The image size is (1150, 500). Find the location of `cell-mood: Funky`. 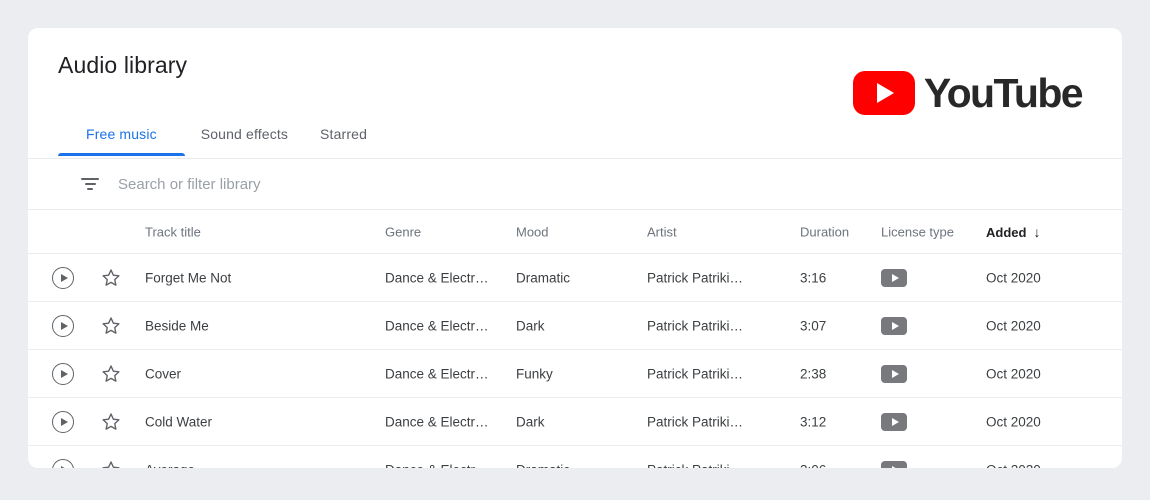

cell-mood: Funky is located at coordinates (534, 373).